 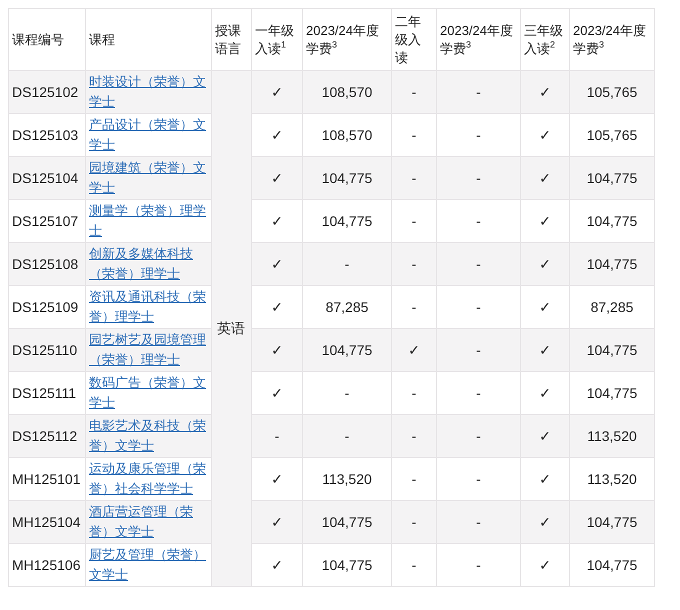 What do you see at coordinates (47, 565) in the screenshot?
I see `course-code: MH125106` at bounding box center [47, 565].